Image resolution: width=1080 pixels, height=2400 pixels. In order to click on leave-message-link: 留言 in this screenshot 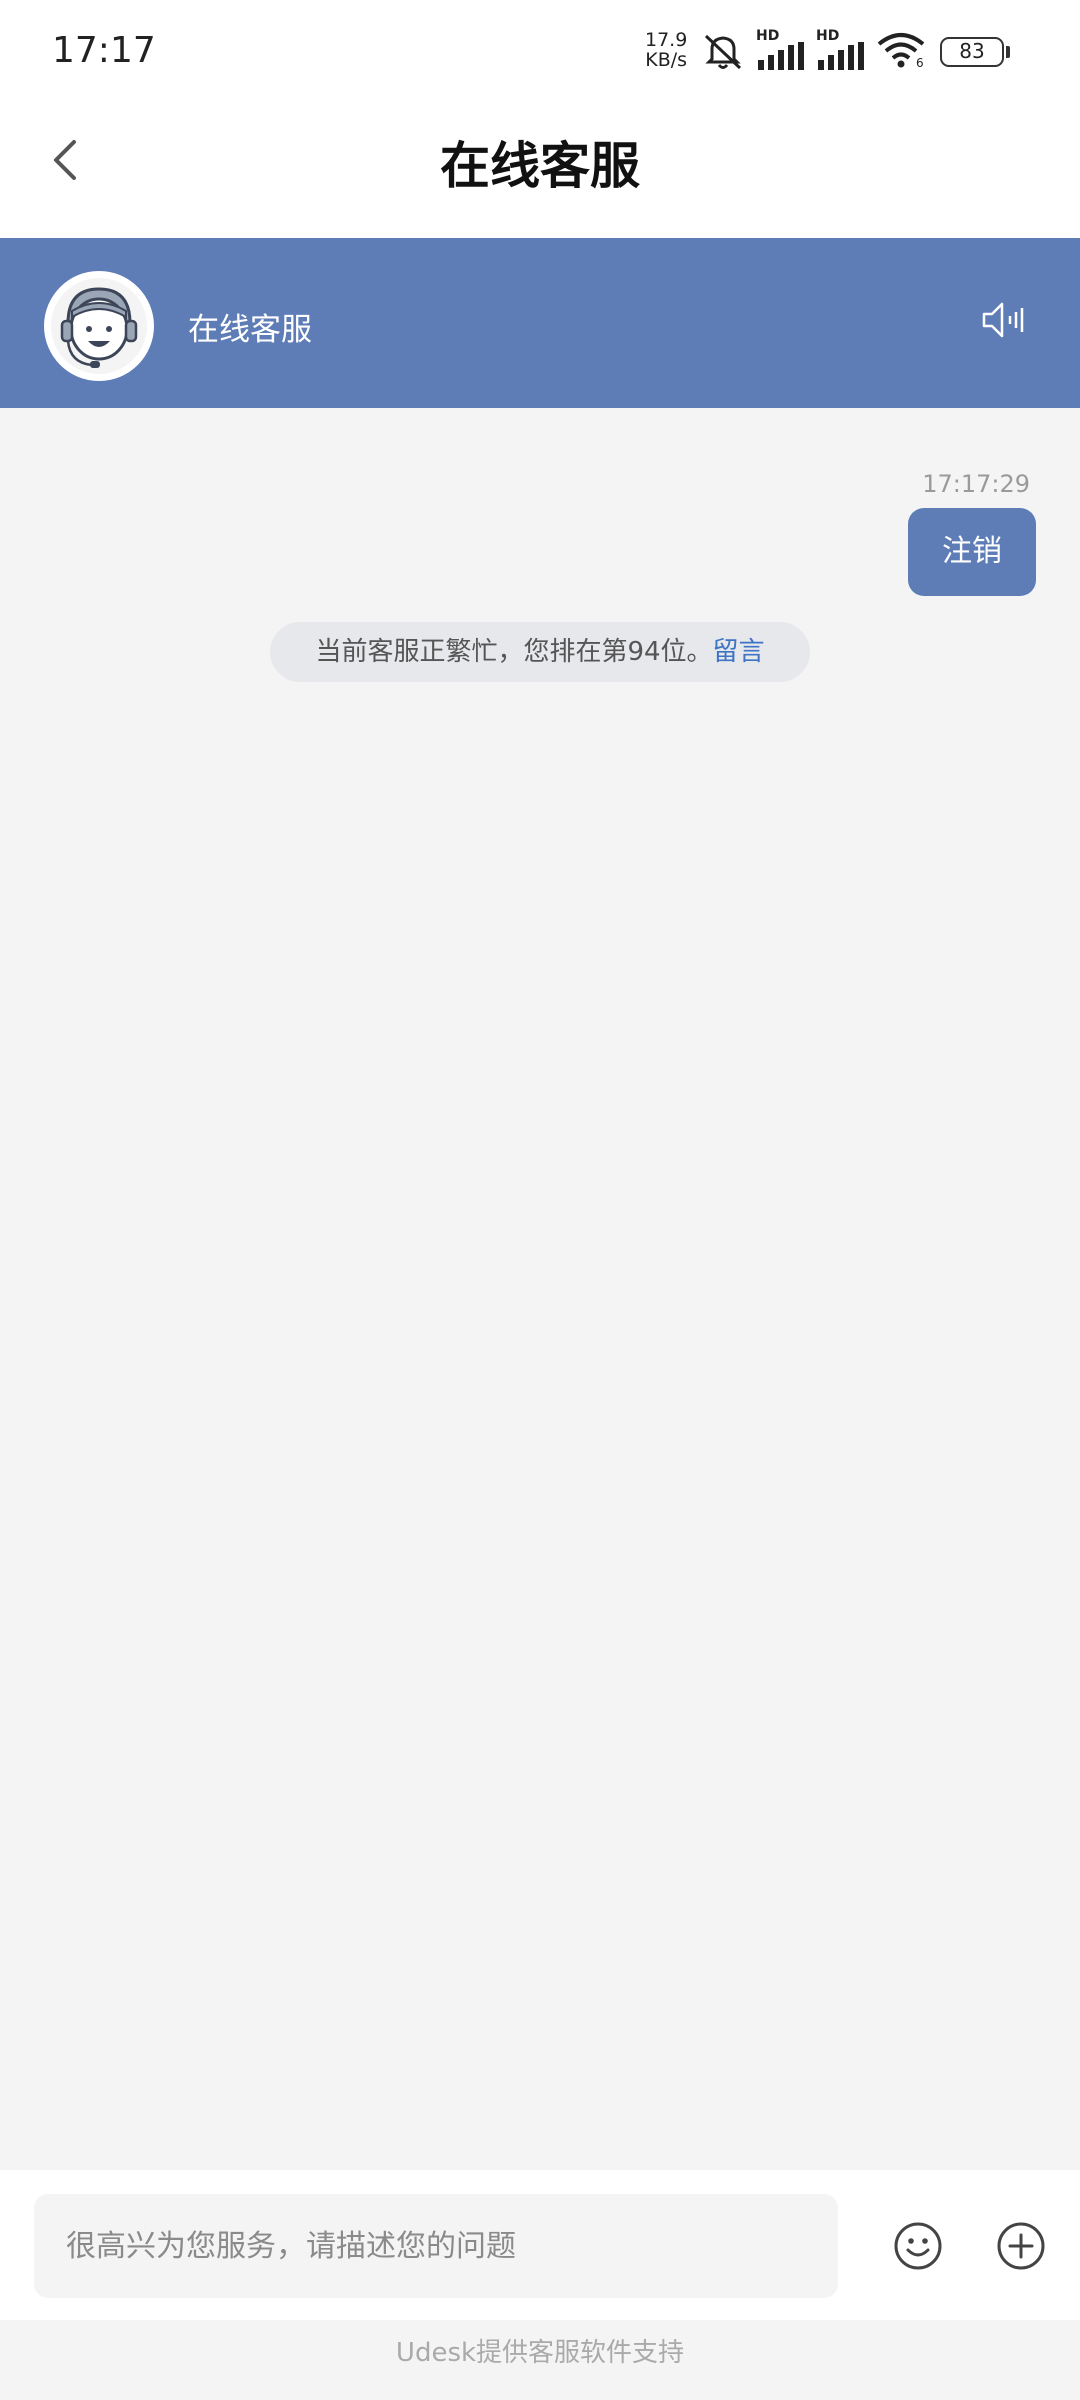, I will do `click(739, 652)`.